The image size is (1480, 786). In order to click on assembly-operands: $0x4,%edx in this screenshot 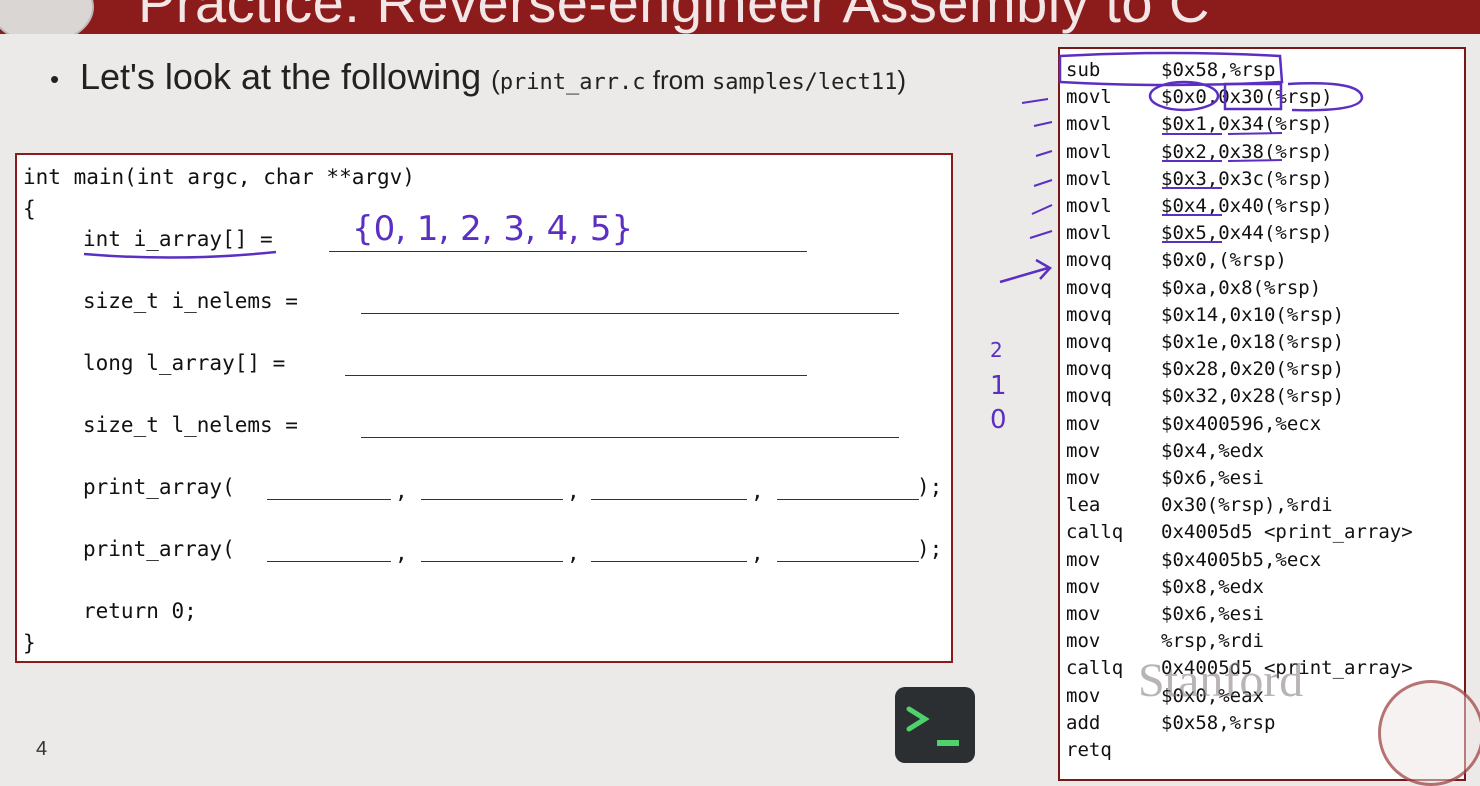, I will do `click(1212, 450)`.